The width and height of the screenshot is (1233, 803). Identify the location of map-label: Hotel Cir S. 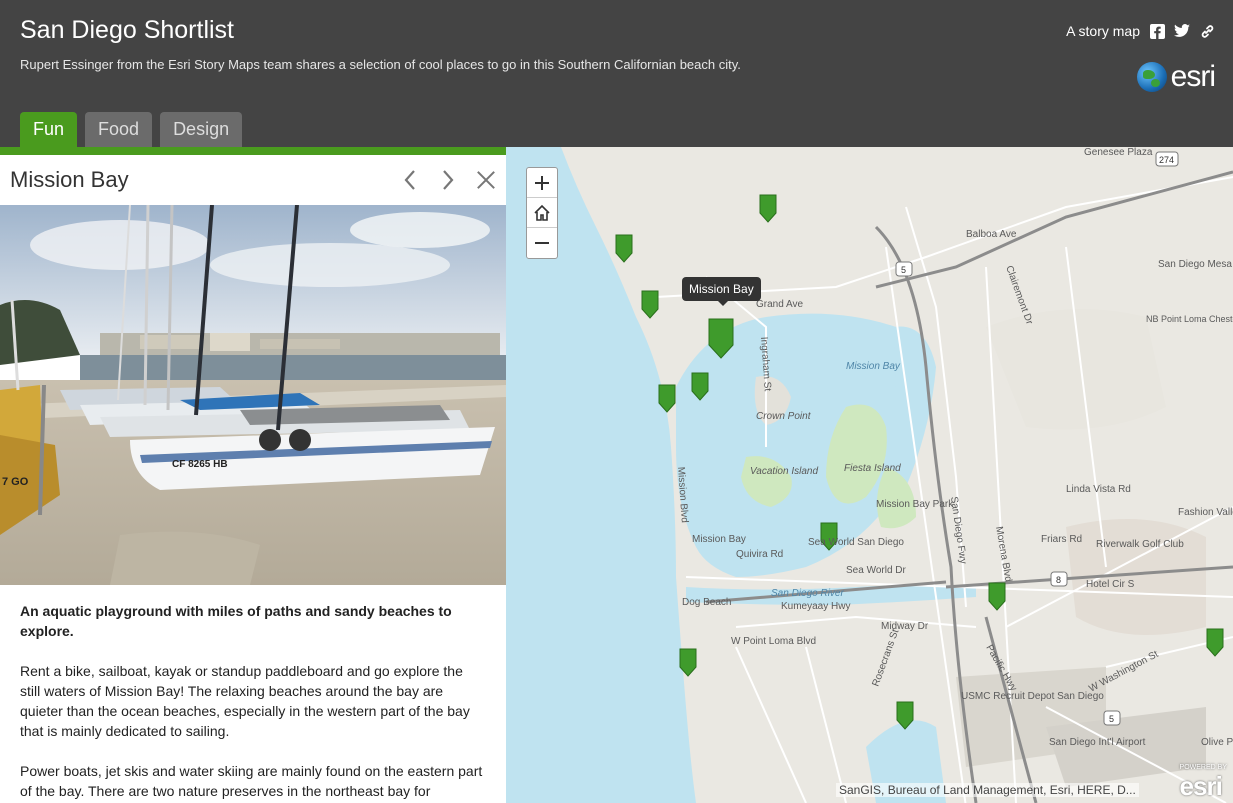
(1110, 584).